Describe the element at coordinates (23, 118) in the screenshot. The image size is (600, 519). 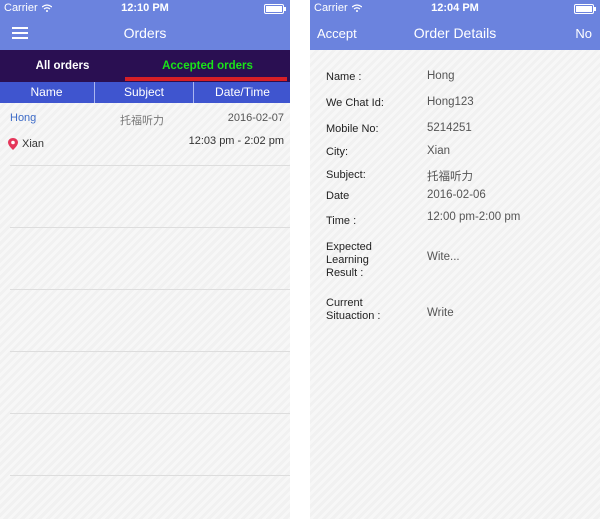
I see `order-name: Hong` at that location.